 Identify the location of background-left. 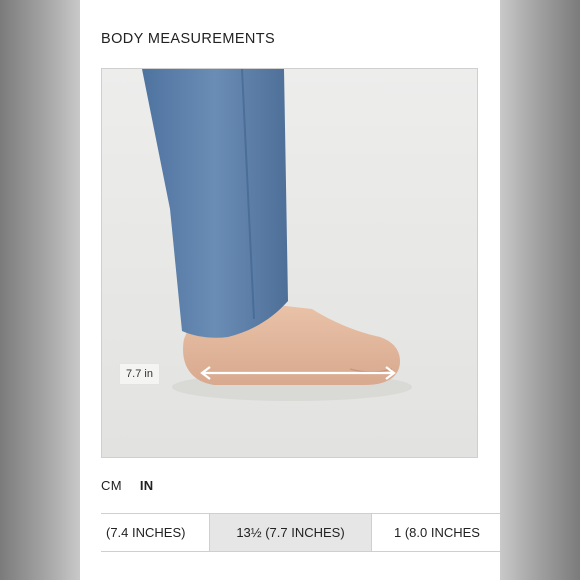
(40, 290).